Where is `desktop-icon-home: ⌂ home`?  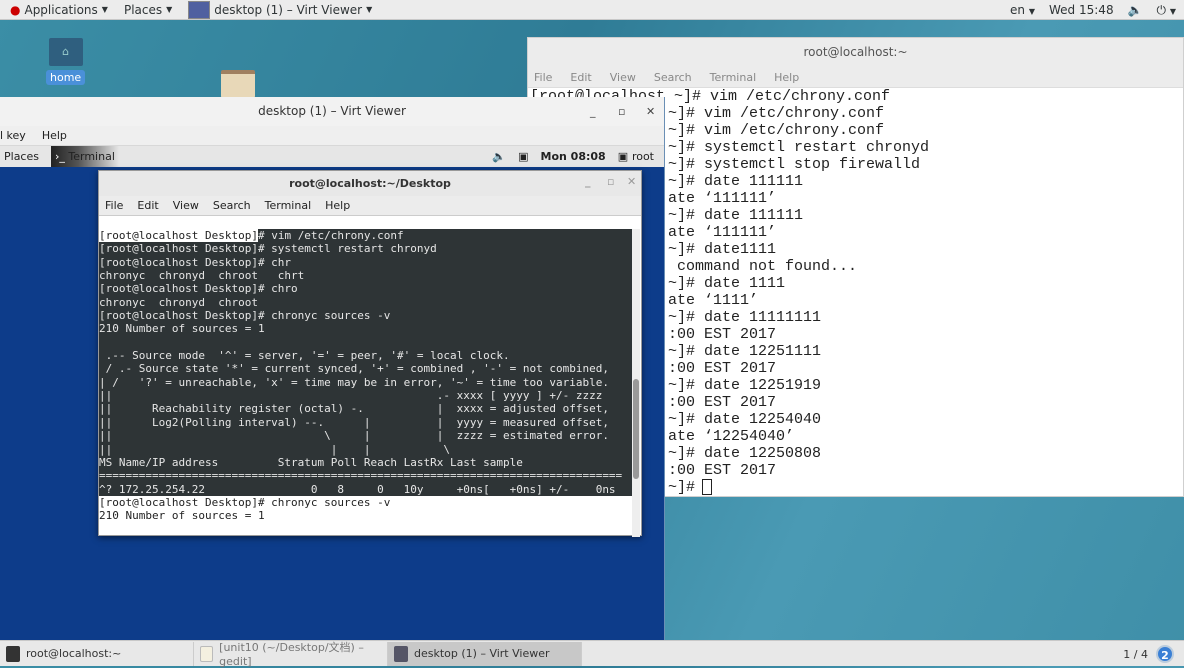 desktop-icon-home: ⌂ home is located at coordinates (66, 61).